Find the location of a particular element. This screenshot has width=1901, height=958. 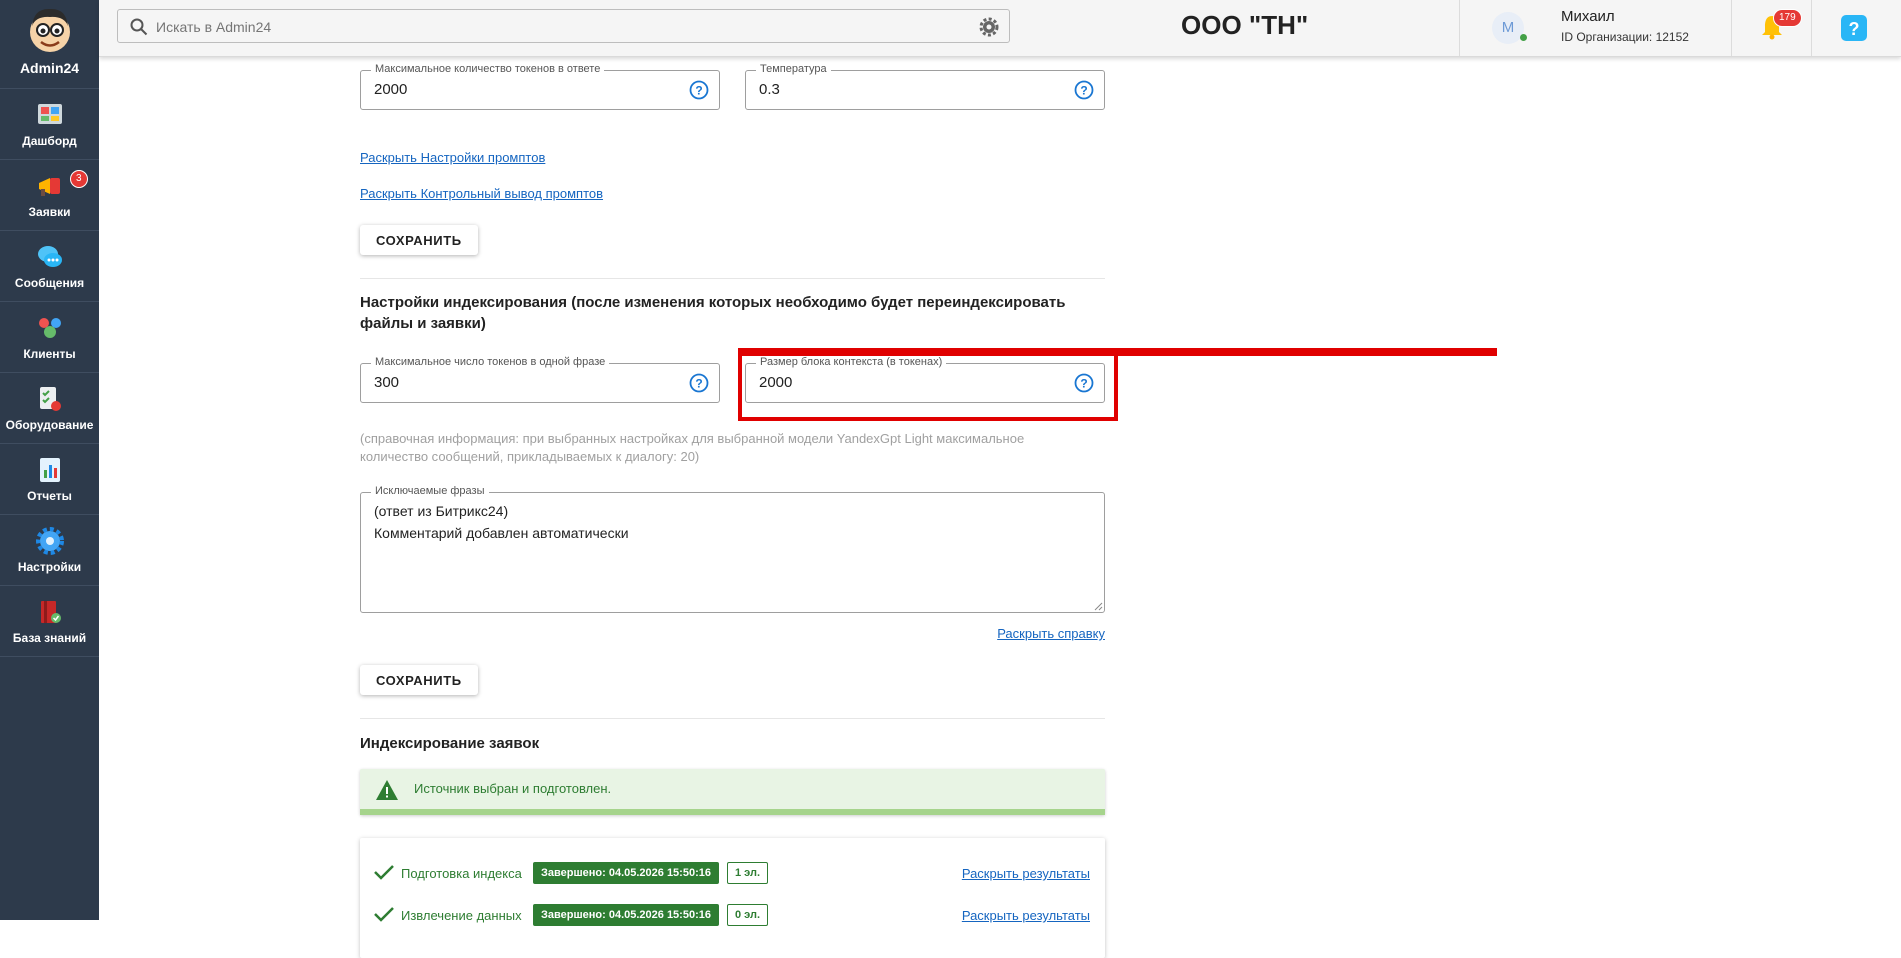

help-icon: ? is located at coordinates (1854, 28).